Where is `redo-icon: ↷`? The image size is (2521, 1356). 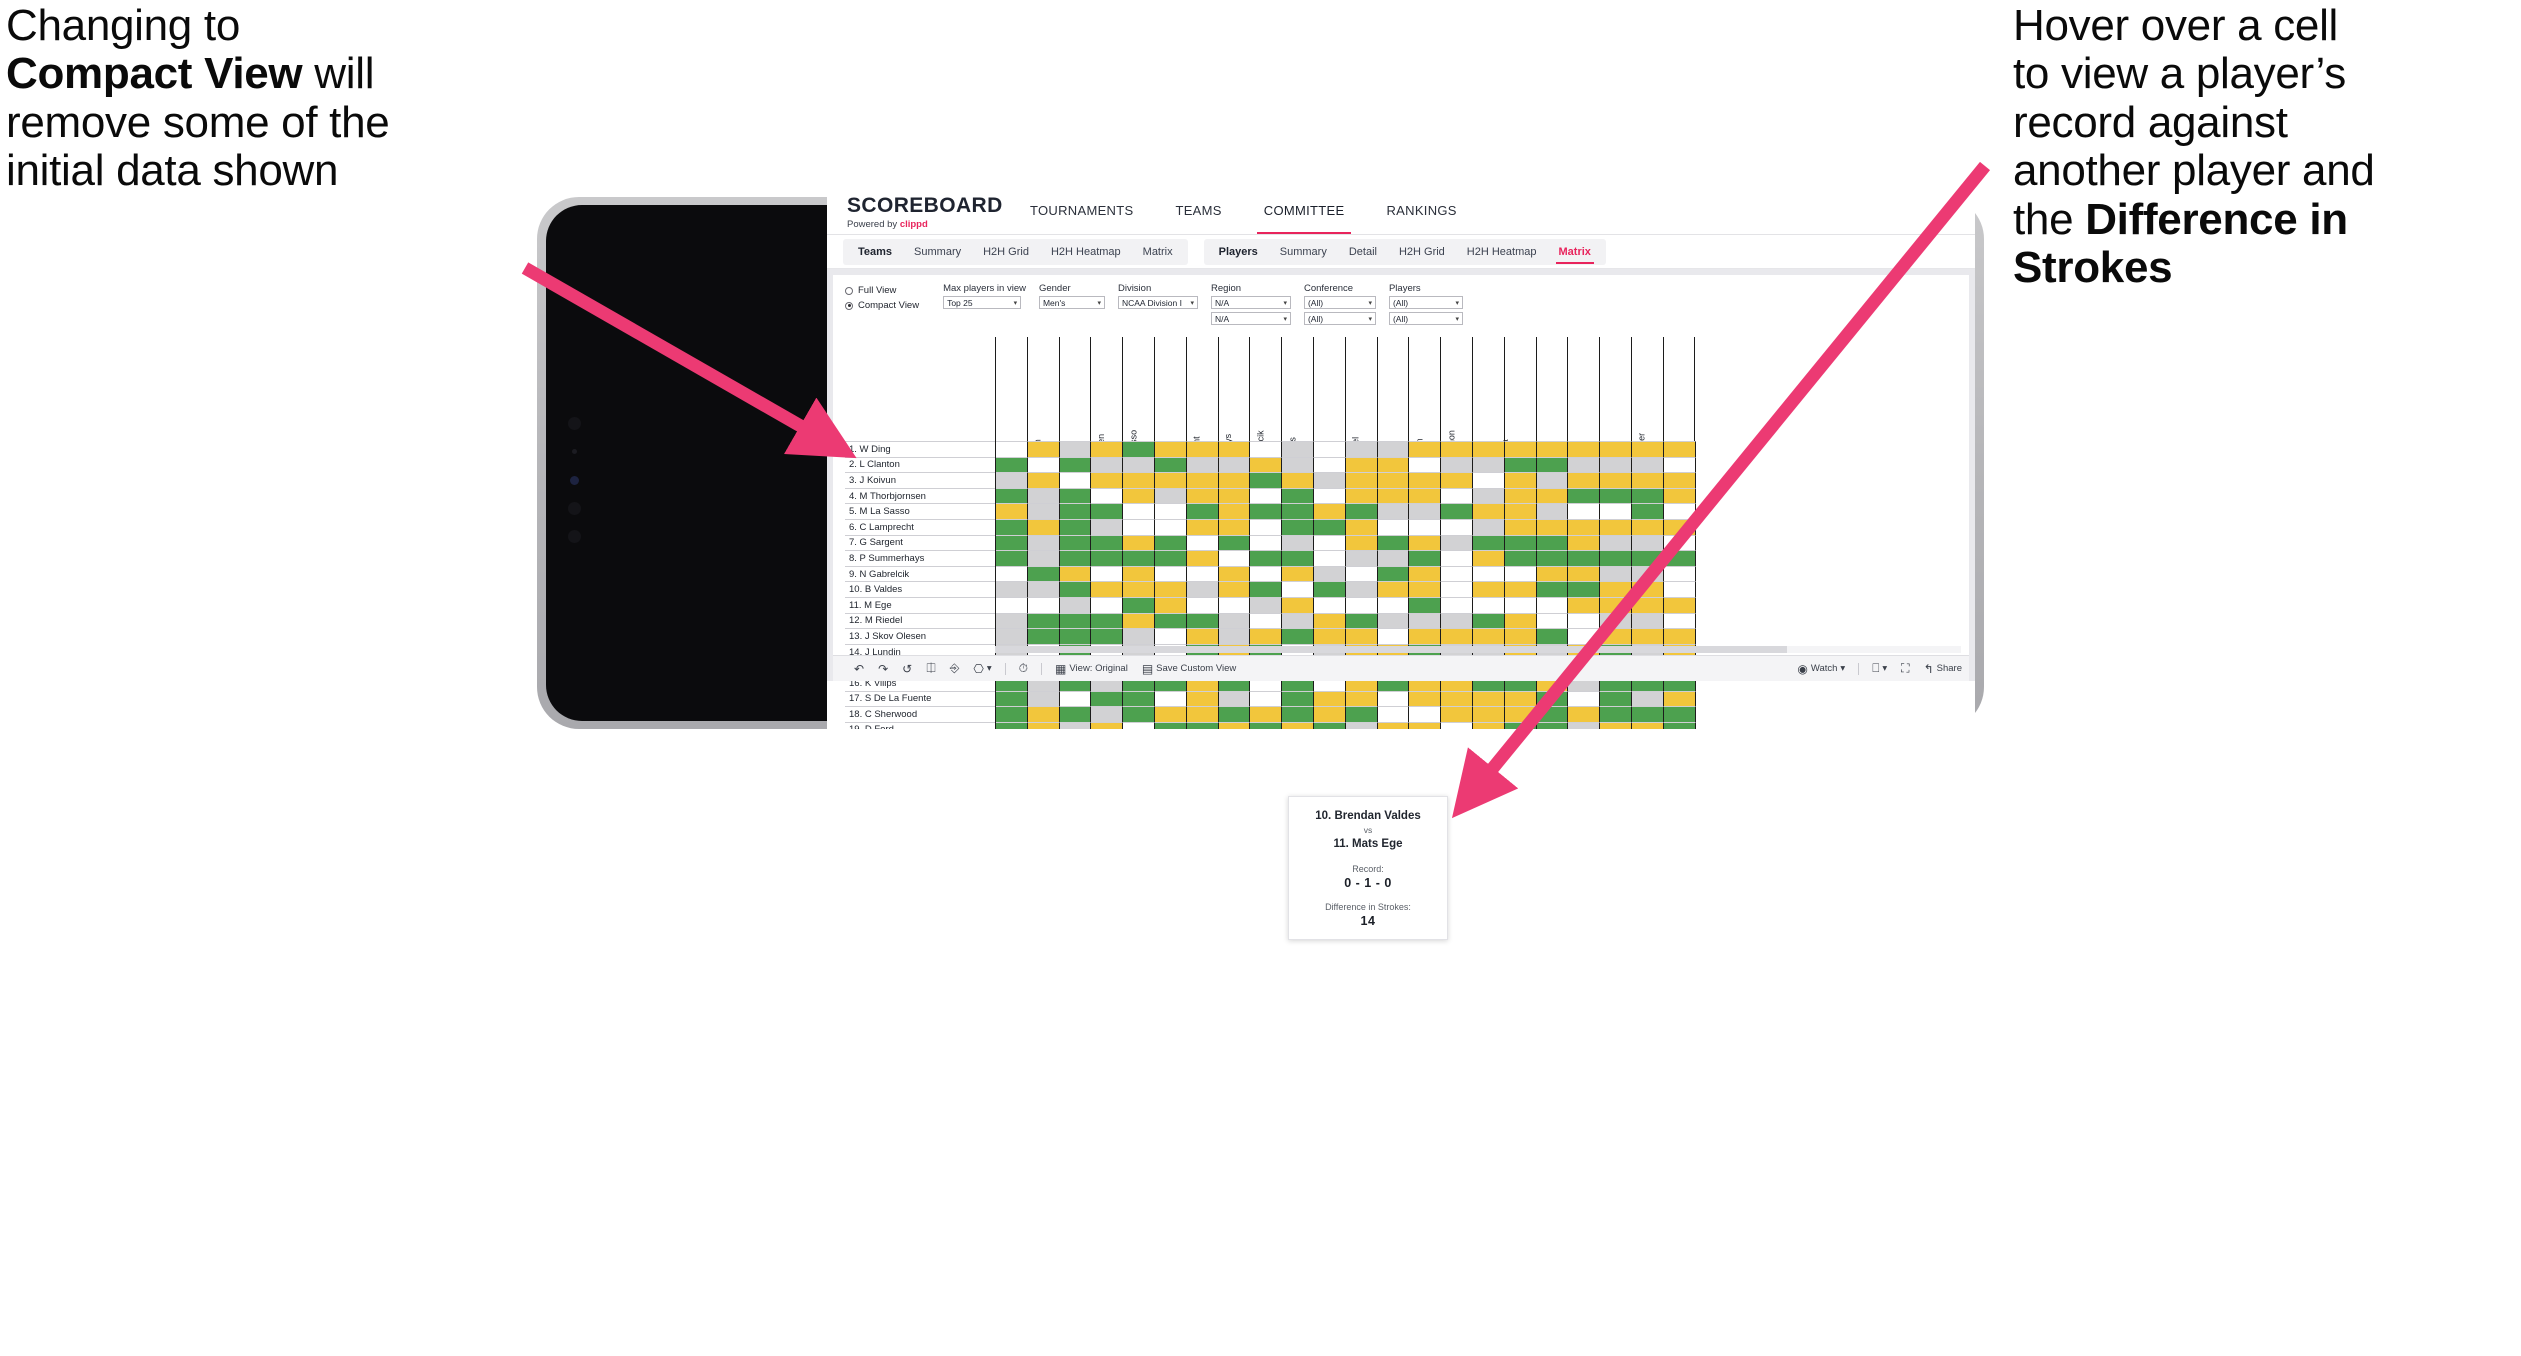 redo-icon: ↷ is located at coordinates (883, 669).